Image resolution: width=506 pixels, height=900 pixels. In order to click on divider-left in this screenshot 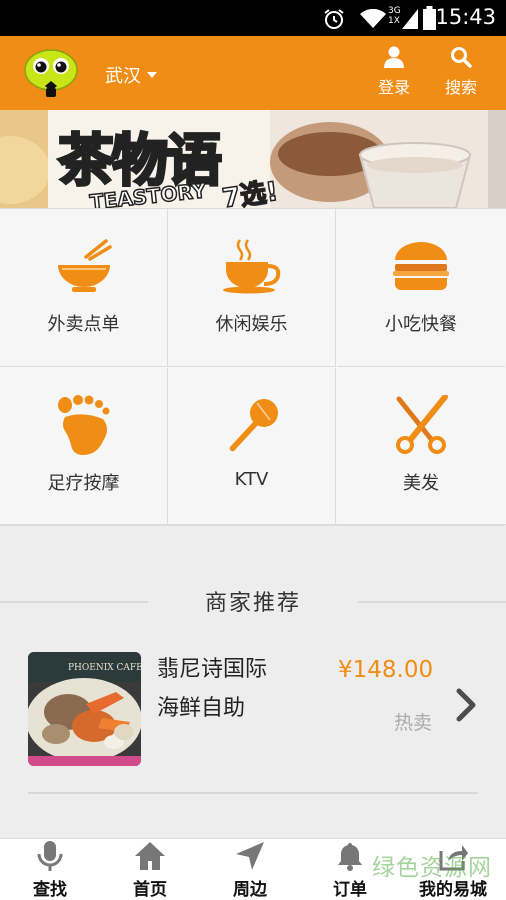, I will do `click(74, 602)`.